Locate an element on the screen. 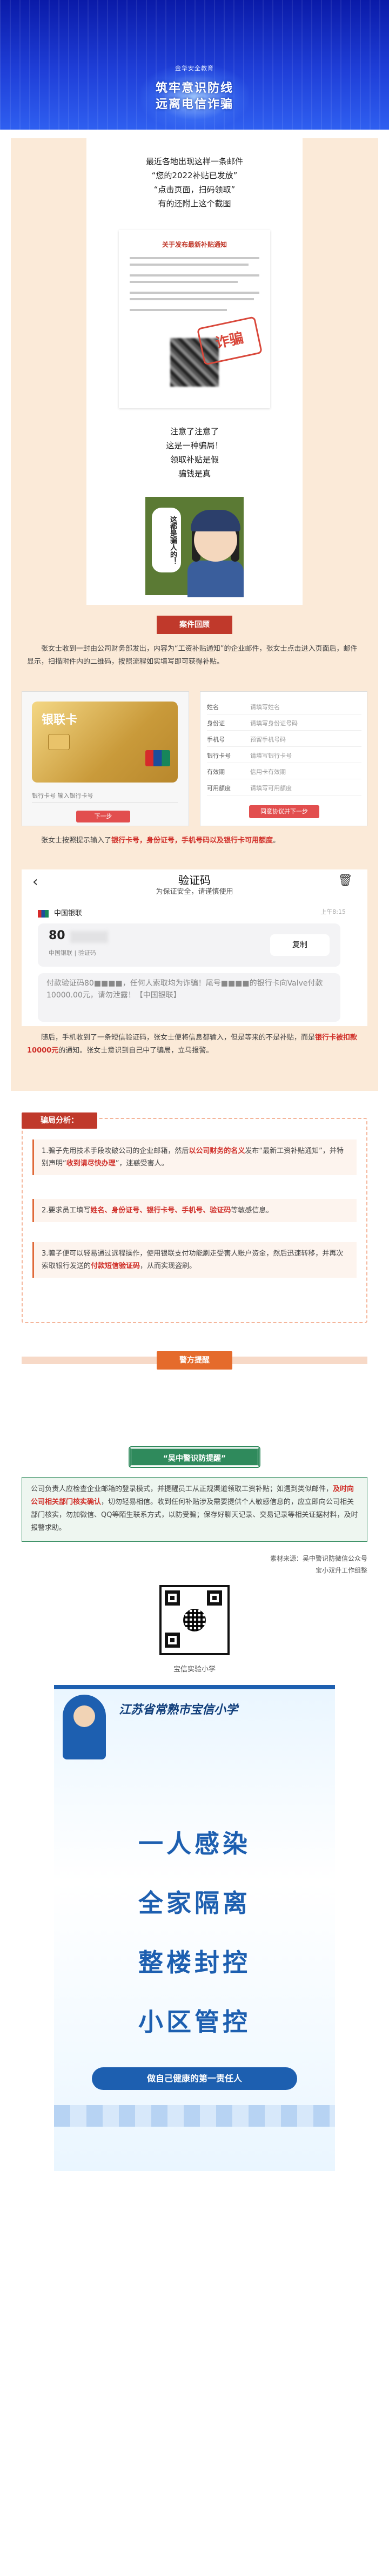 The image size is (389, 2576). analysis-text: ，从而实现盗刷。 is located at coordinates (168, 1266).